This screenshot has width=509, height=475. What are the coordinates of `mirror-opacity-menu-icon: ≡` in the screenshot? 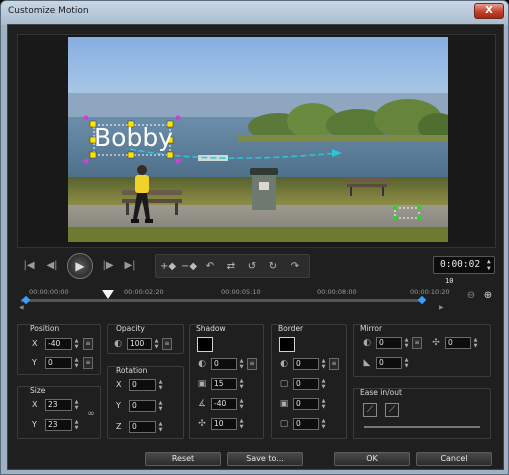 It's located at (417, 343).